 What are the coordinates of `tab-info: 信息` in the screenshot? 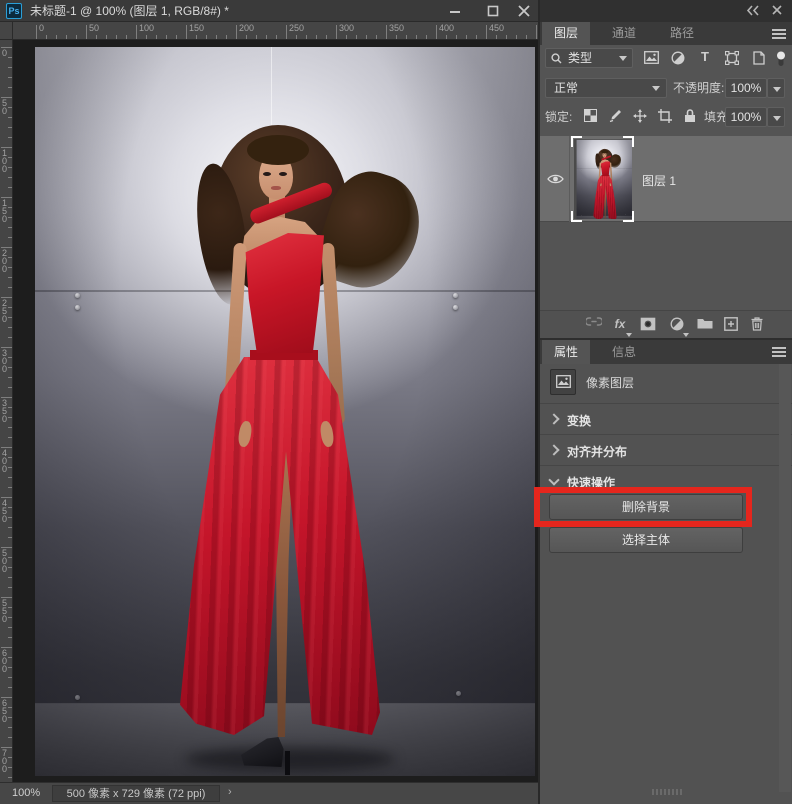 It's located at (624, 352).